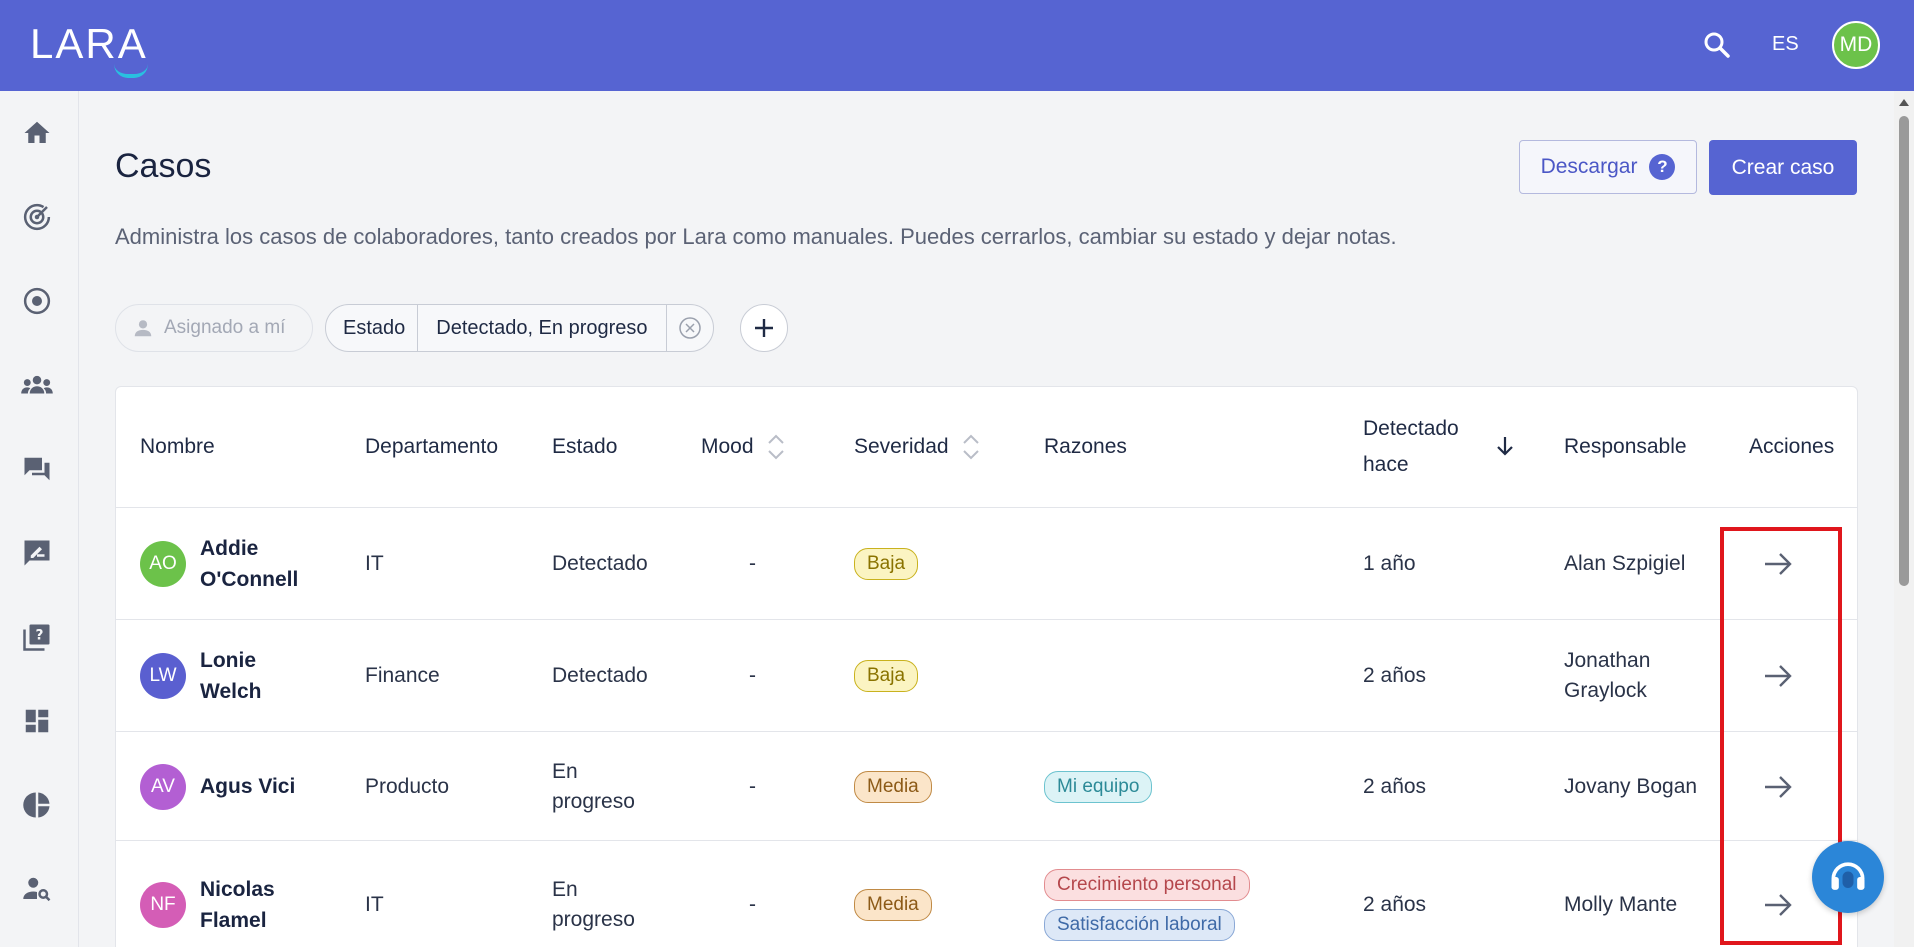  What do you see at coordinates (432, 446) in the screenshot?
I see `col-departamento: Departamento` at bounding box center [432, 446].